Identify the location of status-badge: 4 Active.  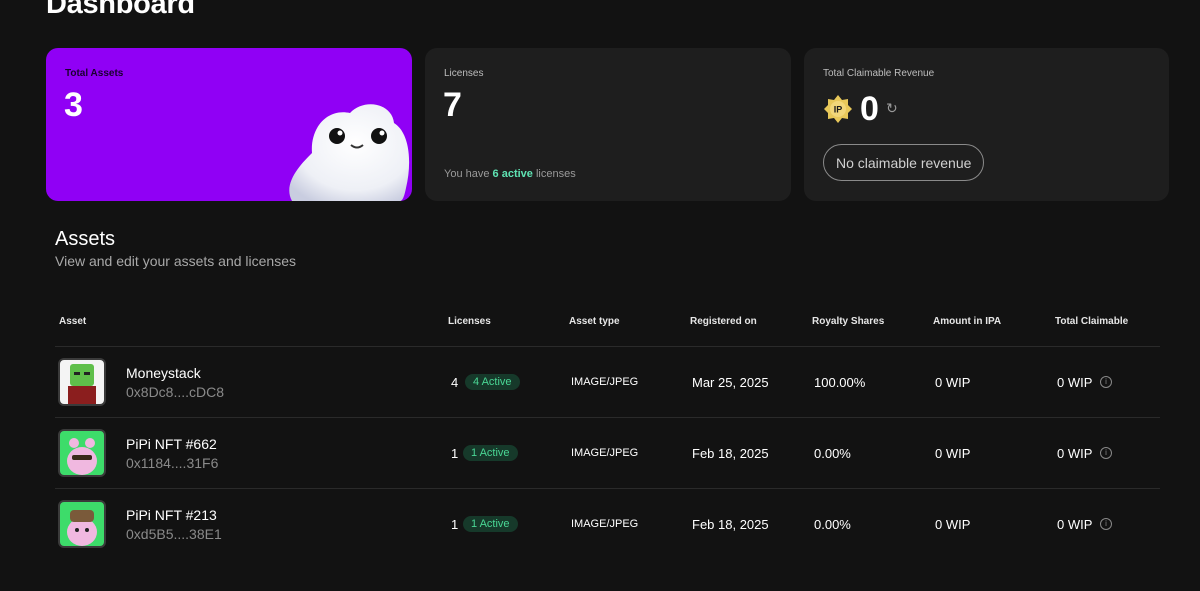
(492, 382).